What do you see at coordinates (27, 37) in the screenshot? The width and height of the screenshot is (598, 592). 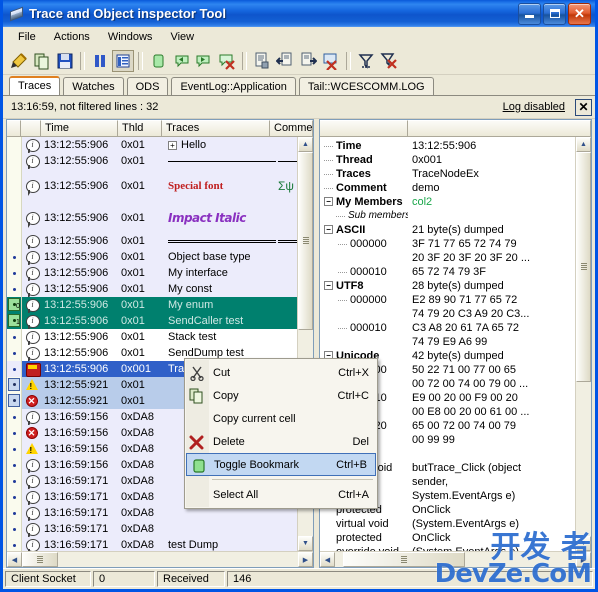 I see `menu-item-file: File` at bounding box center [27, 37].